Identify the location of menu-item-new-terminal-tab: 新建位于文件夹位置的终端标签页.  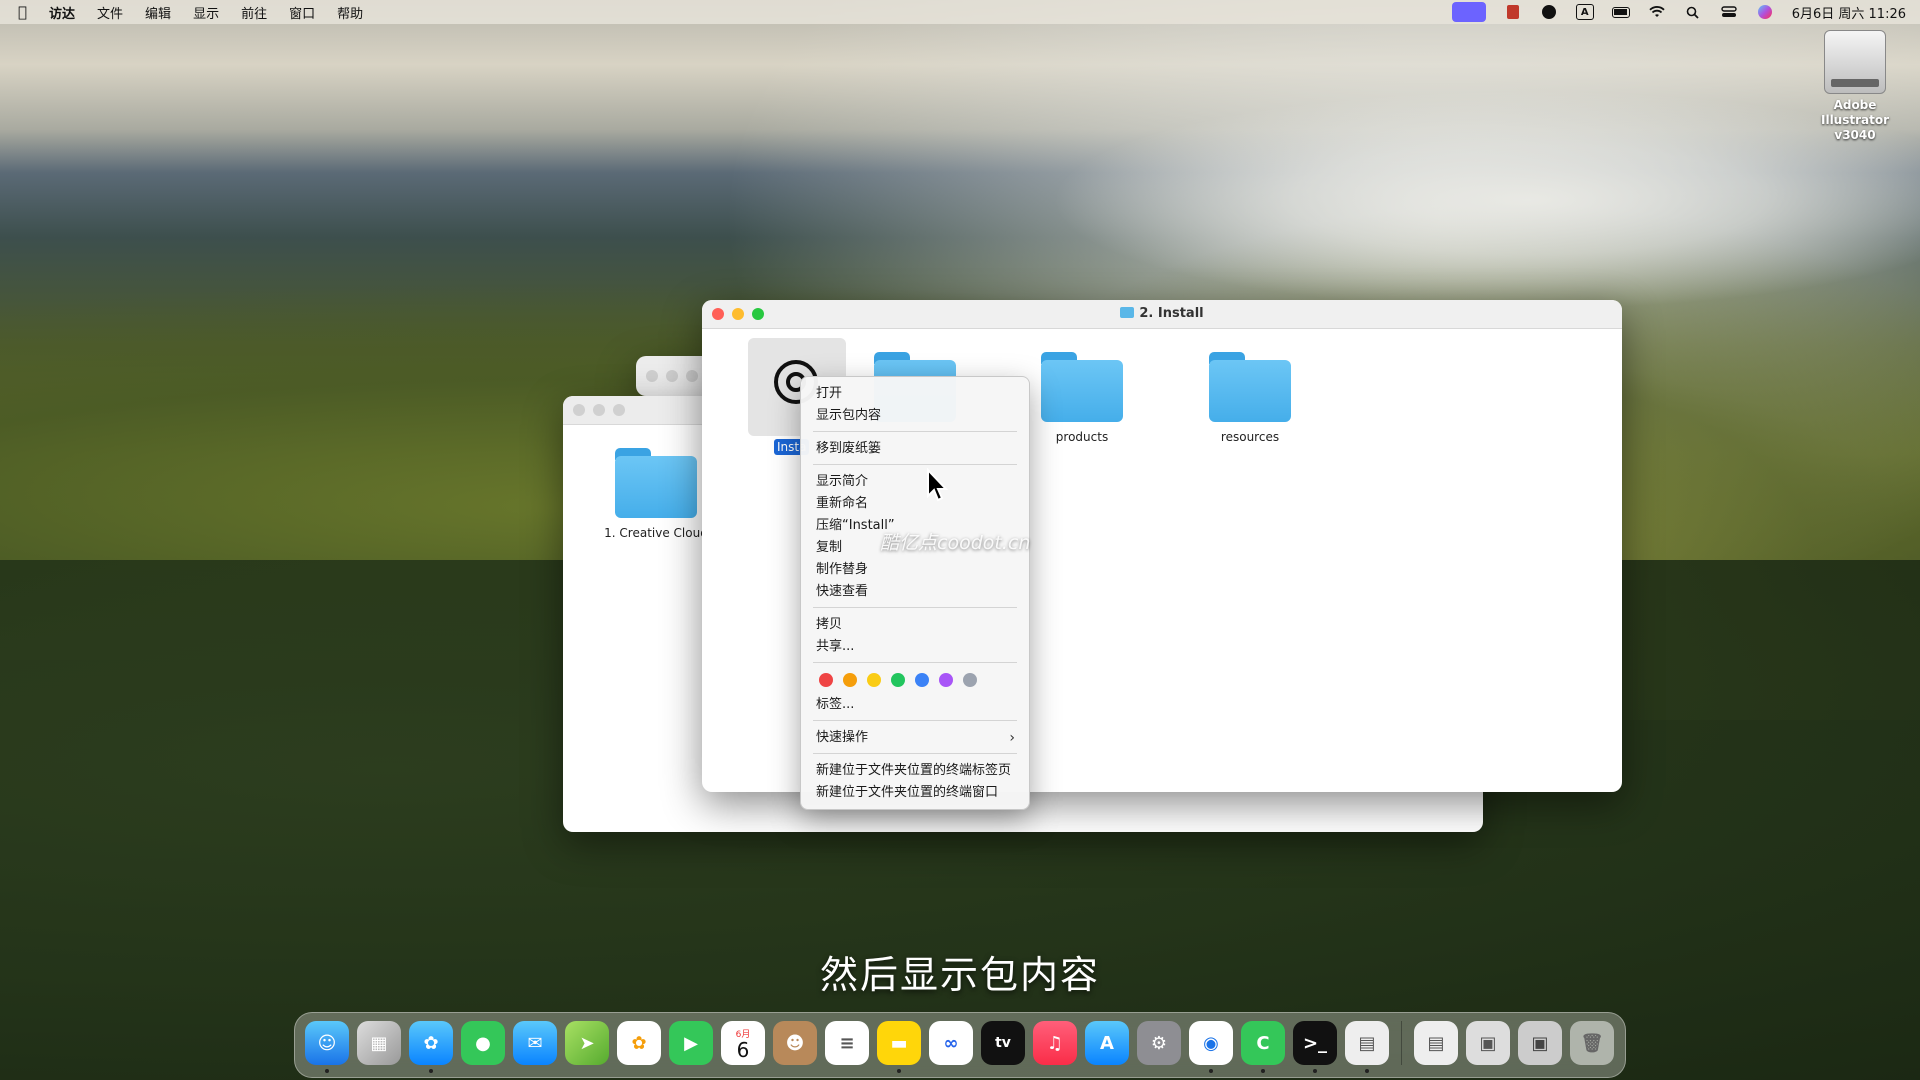
(913, 771).